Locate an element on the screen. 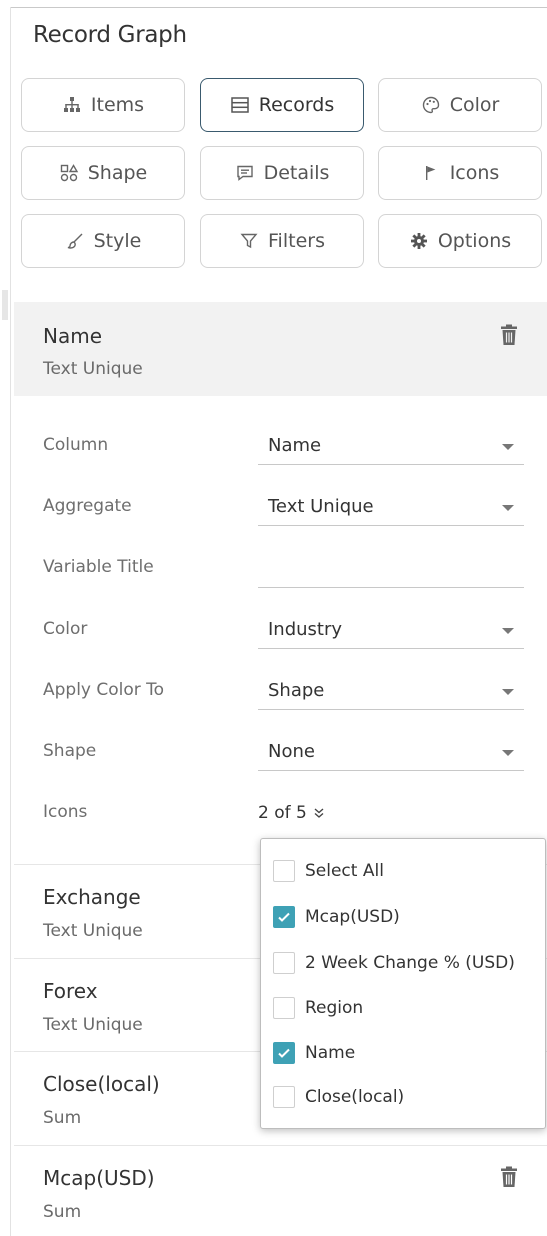 The width and height of the screenshot is (547, 1236). tab-color: Color is located at coordinates (460, 105).